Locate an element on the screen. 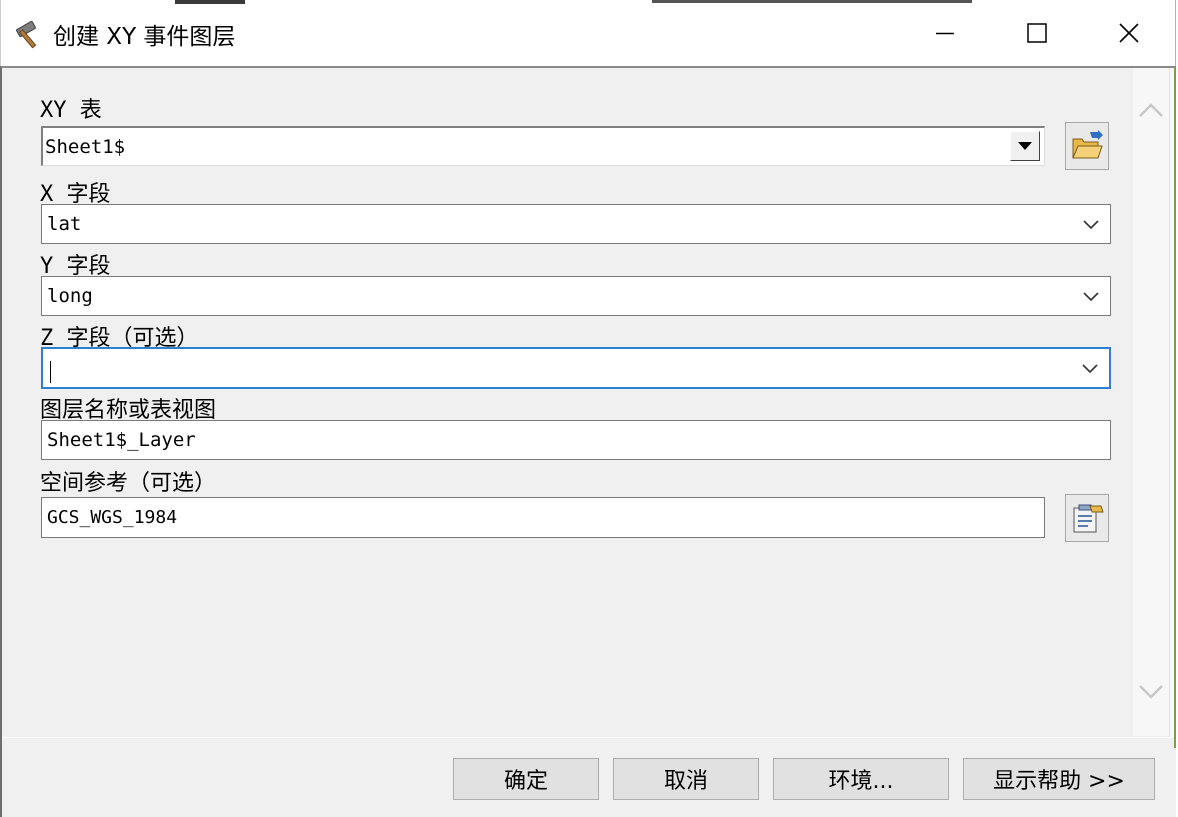 The width and height of the screenshot is (1178, 817). close-button is located at coordinates (1129, 33).